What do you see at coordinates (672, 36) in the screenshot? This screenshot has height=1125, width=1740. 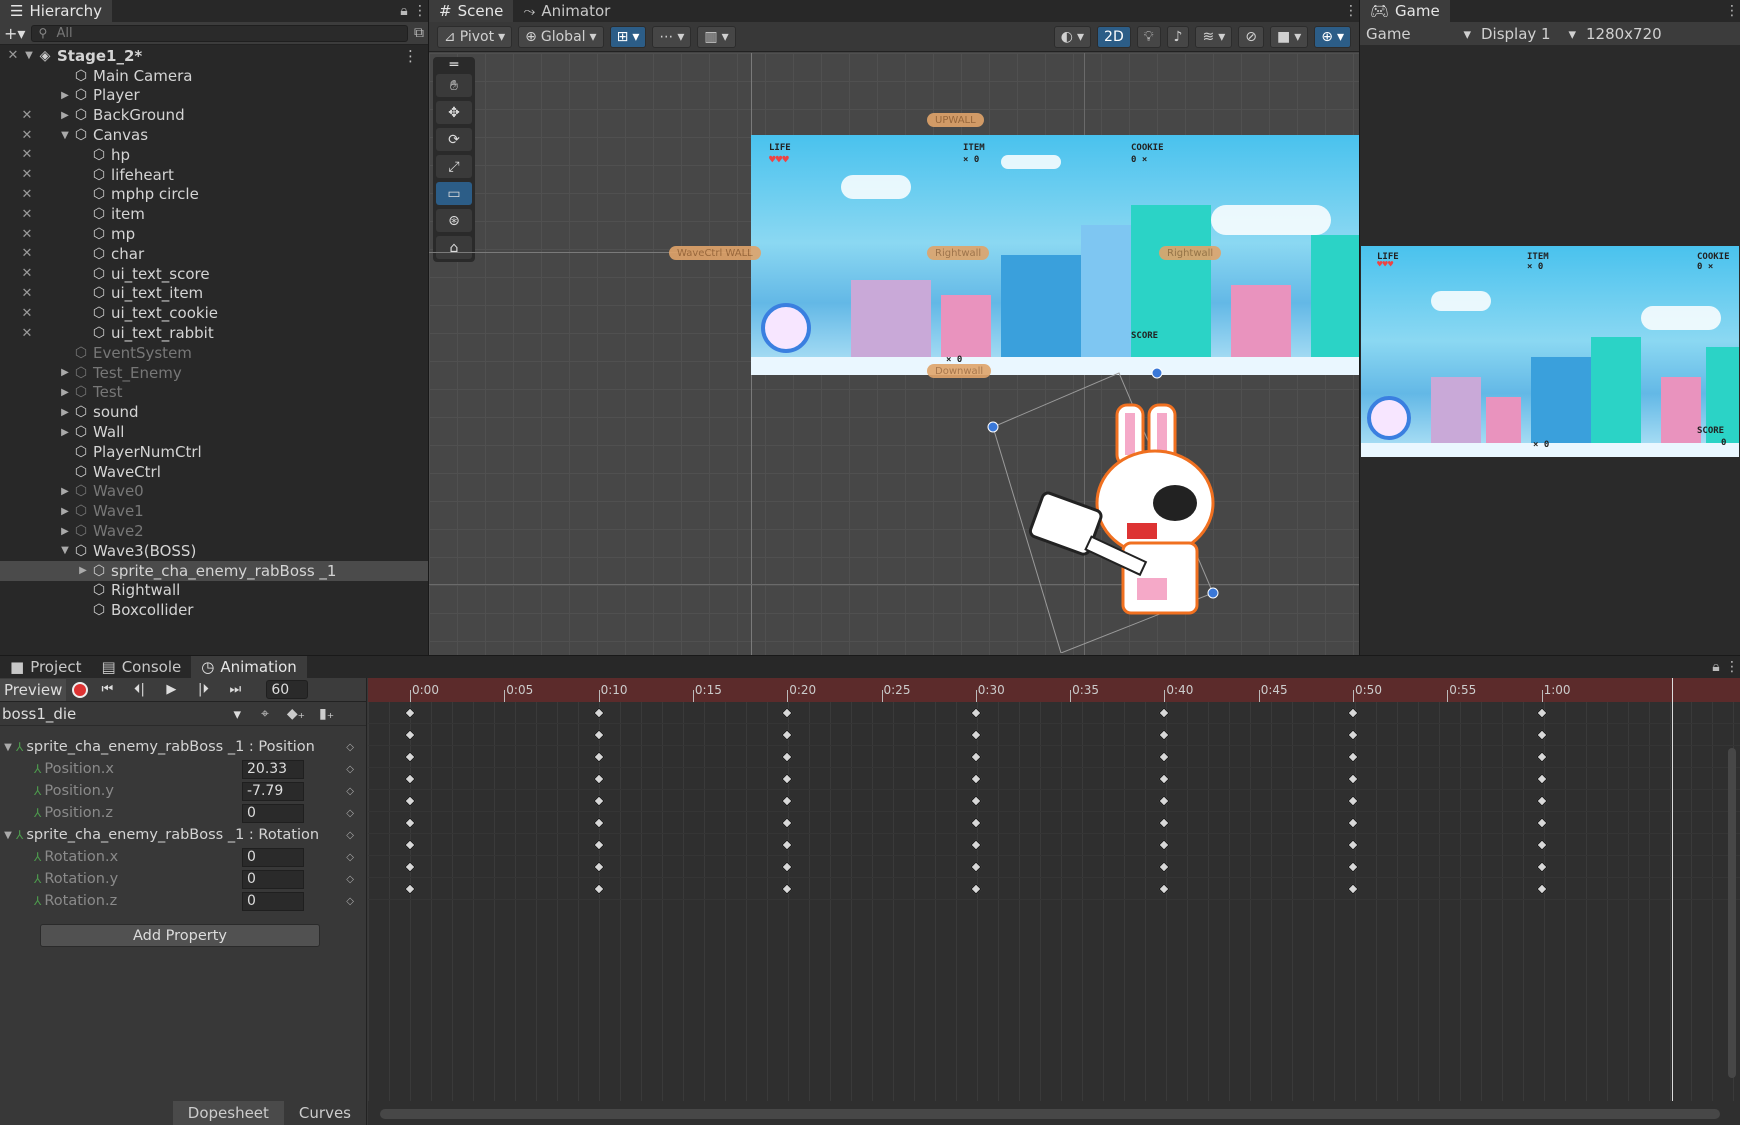 I see `increment-snap-button: ⋯ ▾` at bounding box center [672, 36].